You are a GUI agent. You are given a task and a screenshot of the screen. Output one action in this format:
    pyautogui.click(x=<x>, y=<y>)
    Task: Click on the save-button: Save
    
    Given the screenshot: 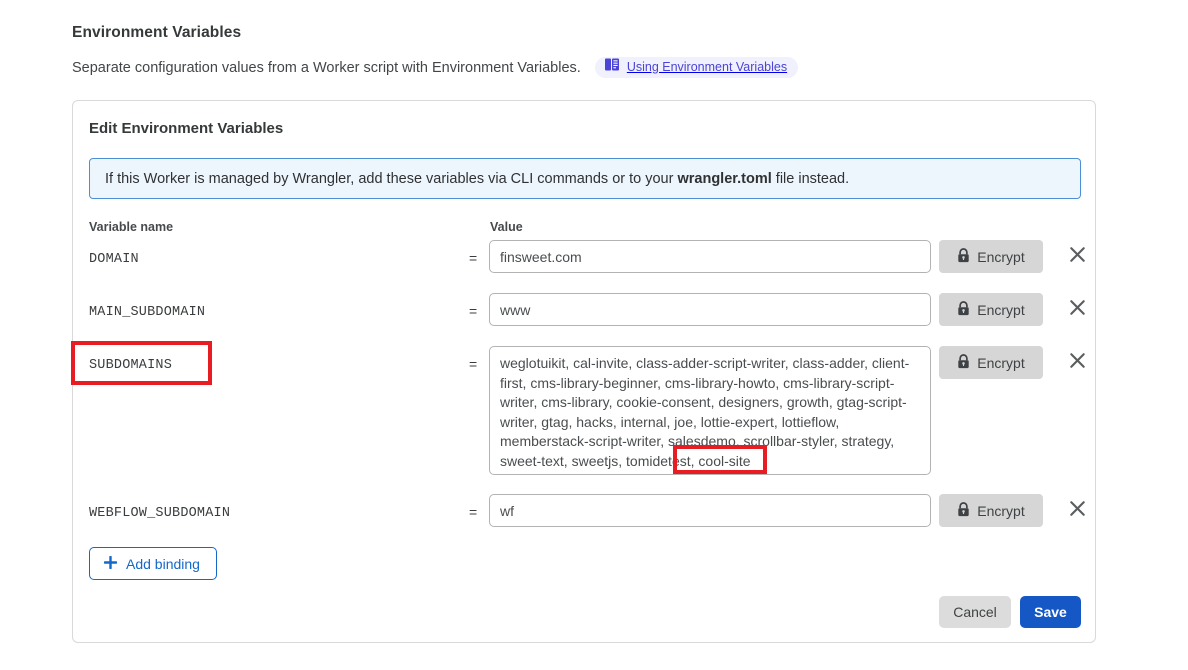 What is the action you would take?
    pyautogui.click(x=1050, y=612)
    